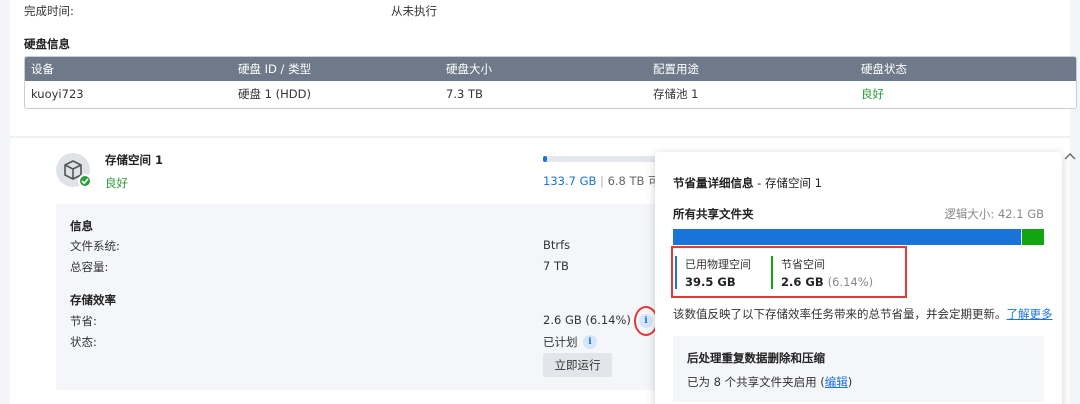  Describe the element at coordinates (550, 69) in the screenshot. I see `table-header: 设备 硬盘 ID / 类型 硬盘大小 配置用途 硬盘状态` at that location.